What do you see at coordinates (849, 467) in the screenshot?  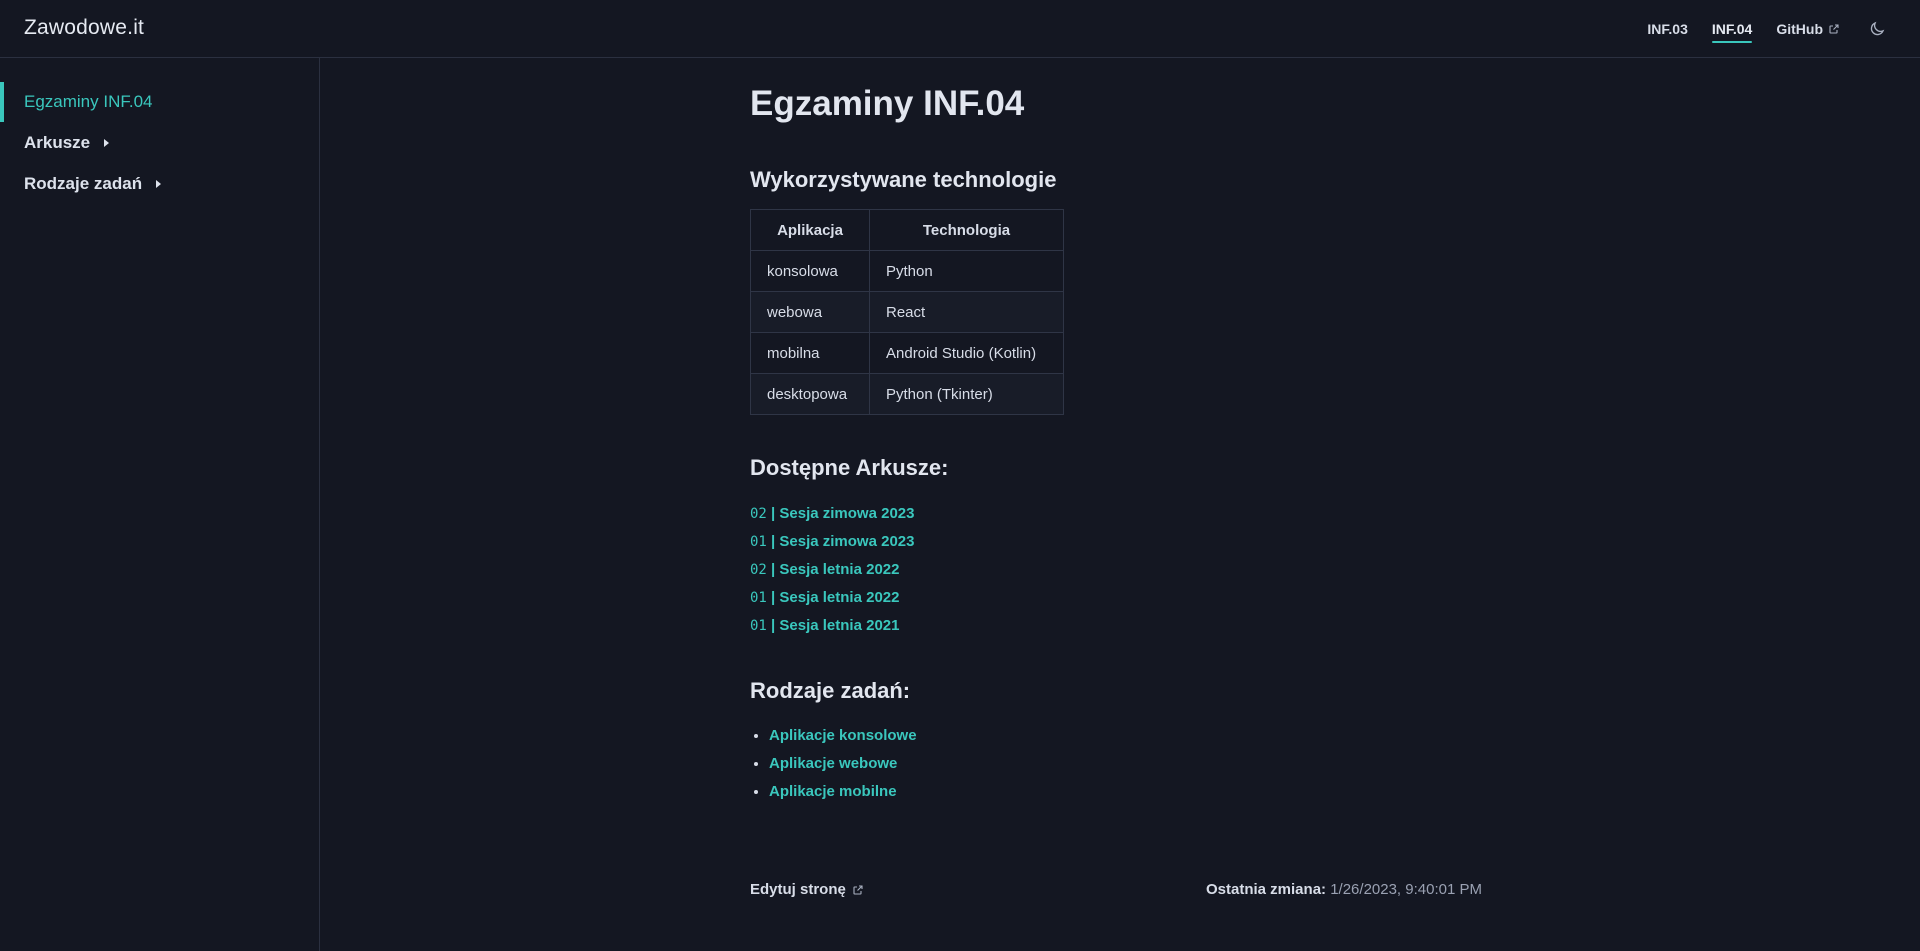 I see `sheets-heading: Dostępne Arkusze:` at bounding box center [849, 467].